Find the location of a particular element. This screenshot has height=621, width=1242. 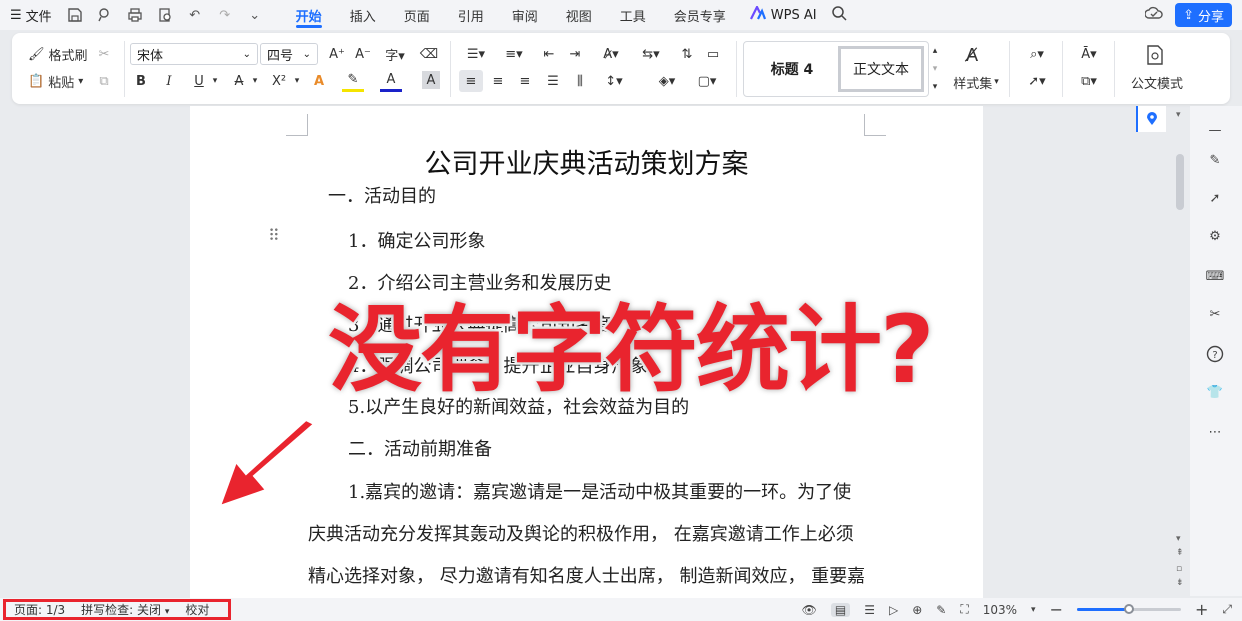

prev-page-icon: ⇞ is located at coordinates (1180, 553).